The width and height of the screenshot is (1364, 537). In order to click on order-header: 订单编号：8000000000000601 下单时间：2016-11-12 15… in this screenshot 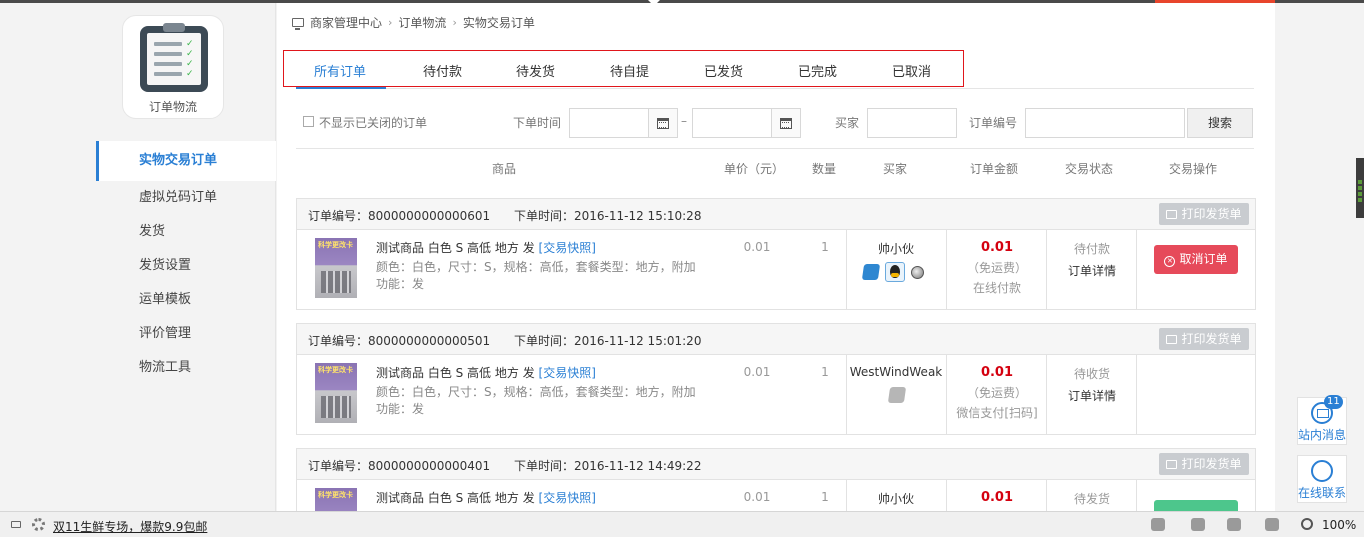, I will do `click(776, 214)`.